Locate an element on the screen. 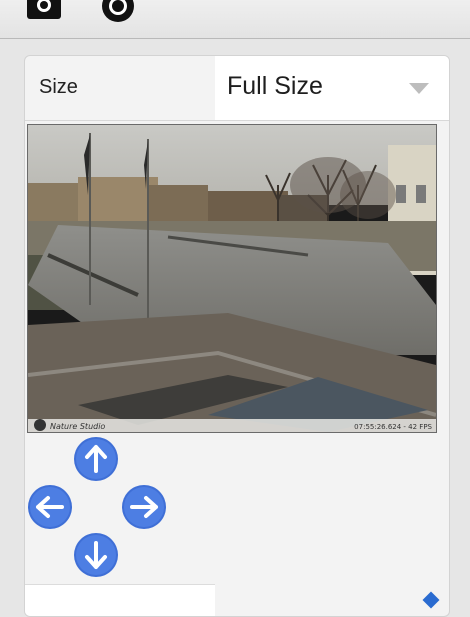 The image size is (470, 617). arrow-left-icon is located at coordinates (50, 507).